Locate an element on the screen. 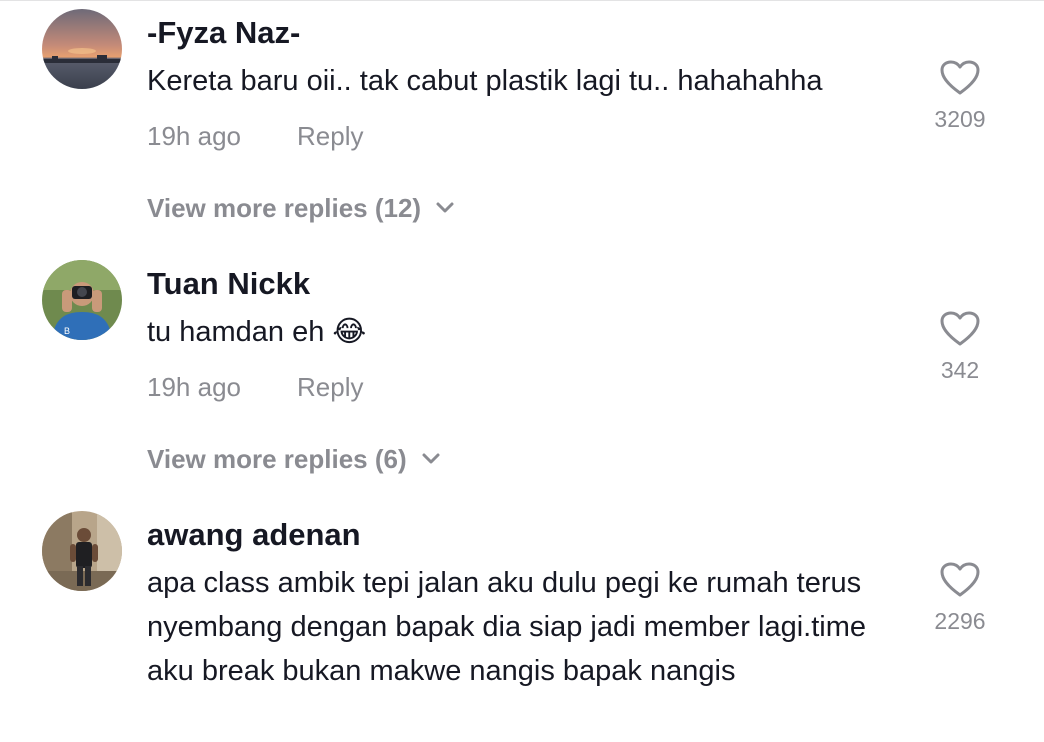  like-control: 2296 is located at coordinates (960, 598).